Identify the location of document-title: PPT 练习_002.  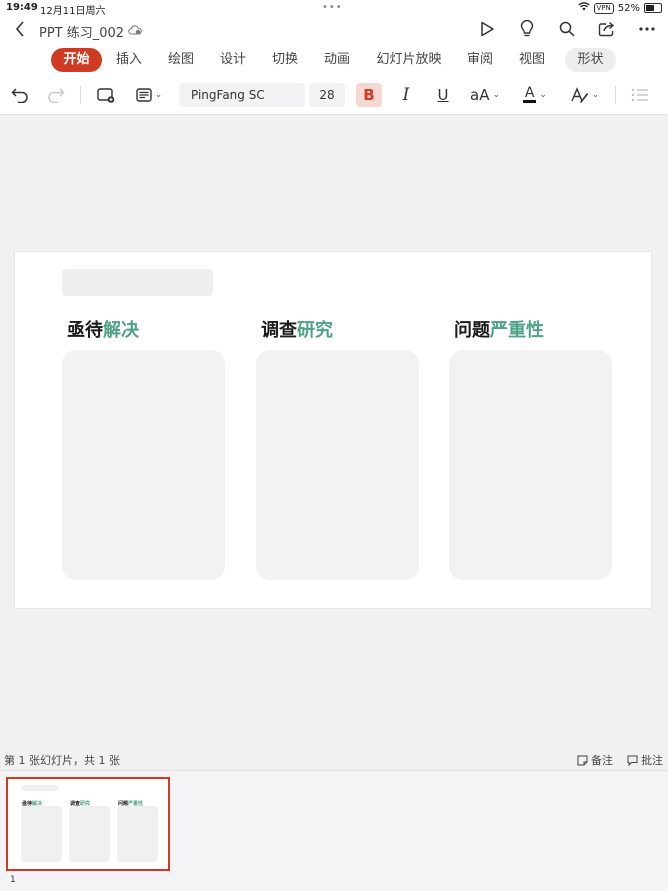
(90, 31).